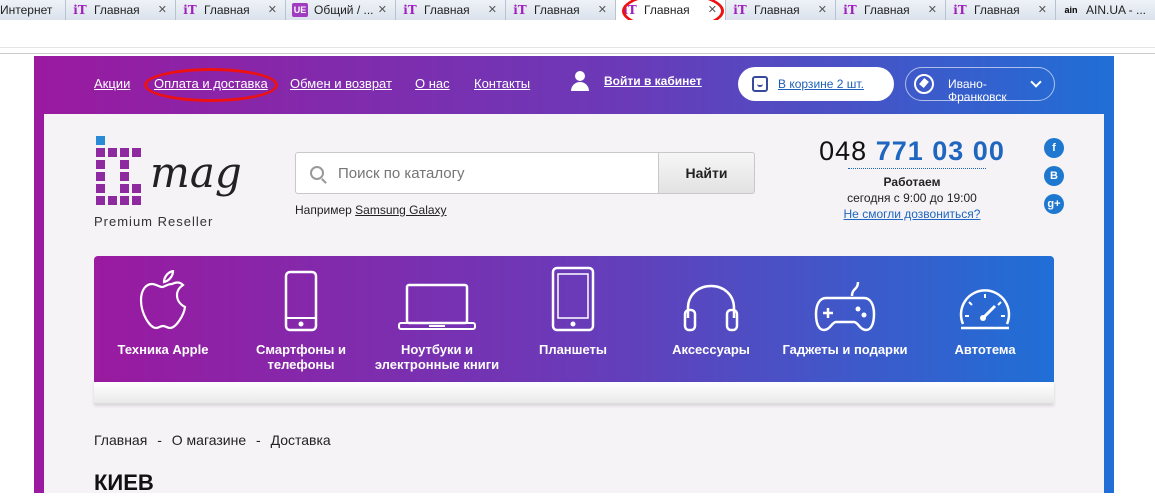 The height and width of the screenshot is (496, 1155). What do you see at coordinates (301, 299) in the screenshot?
I see `smartphone-icon` at bounding box center [301, 299].